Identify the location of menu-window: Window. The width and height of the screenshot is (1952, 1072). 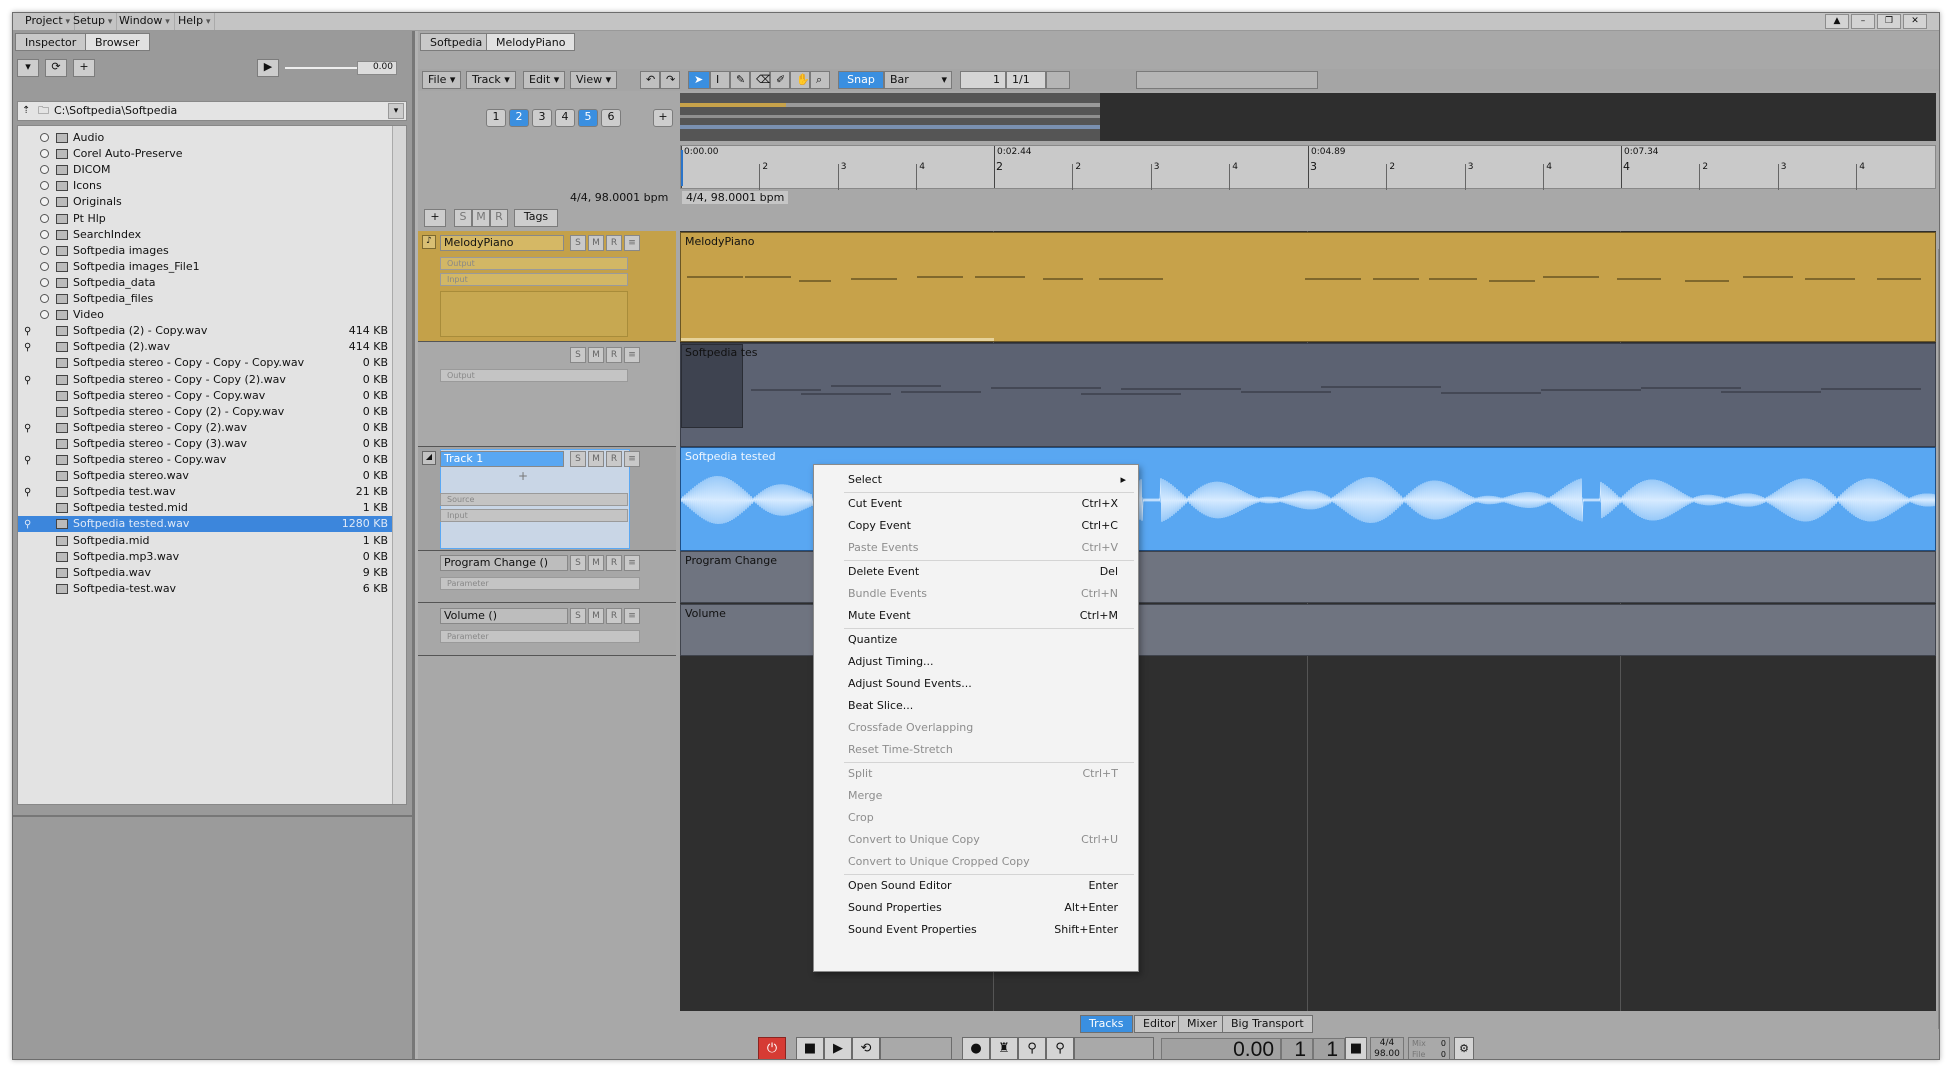
(145, 21).